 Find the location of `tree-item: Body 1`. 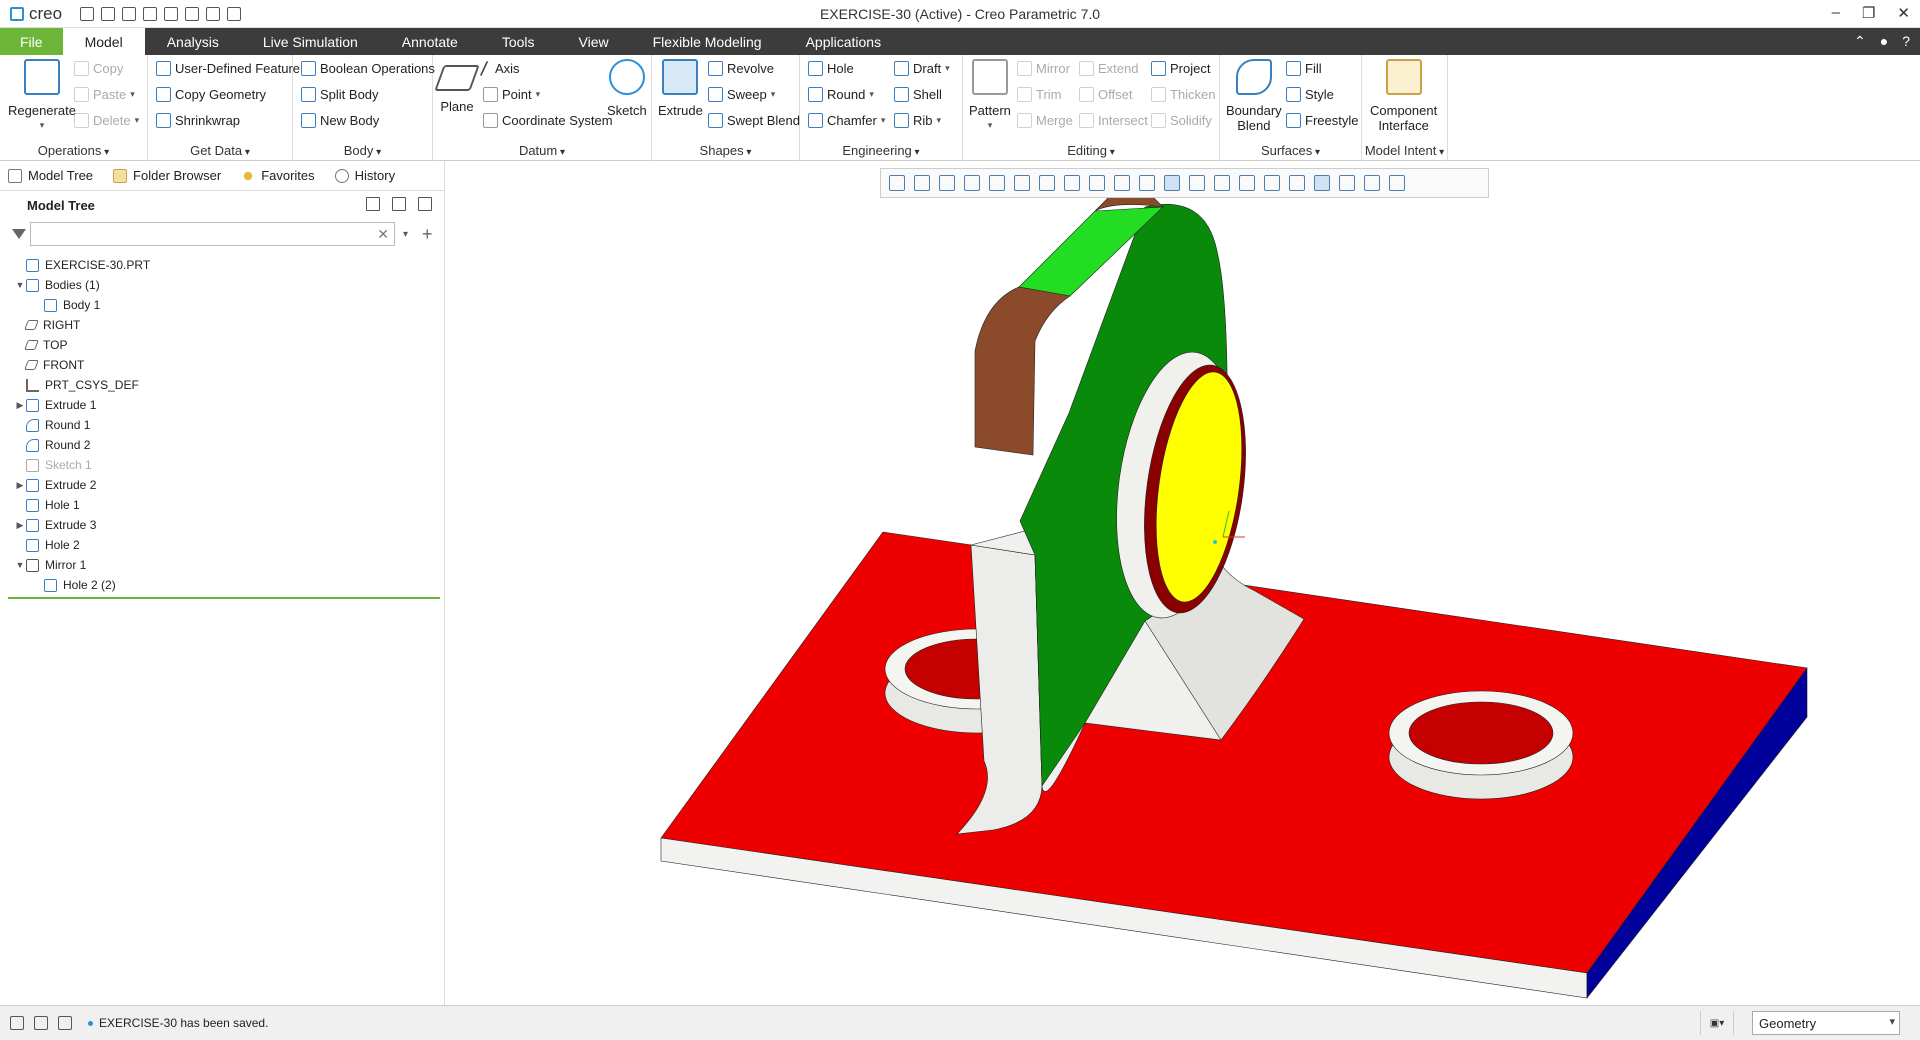

tree-item: Body 1 is located at coordinates (222, 305).